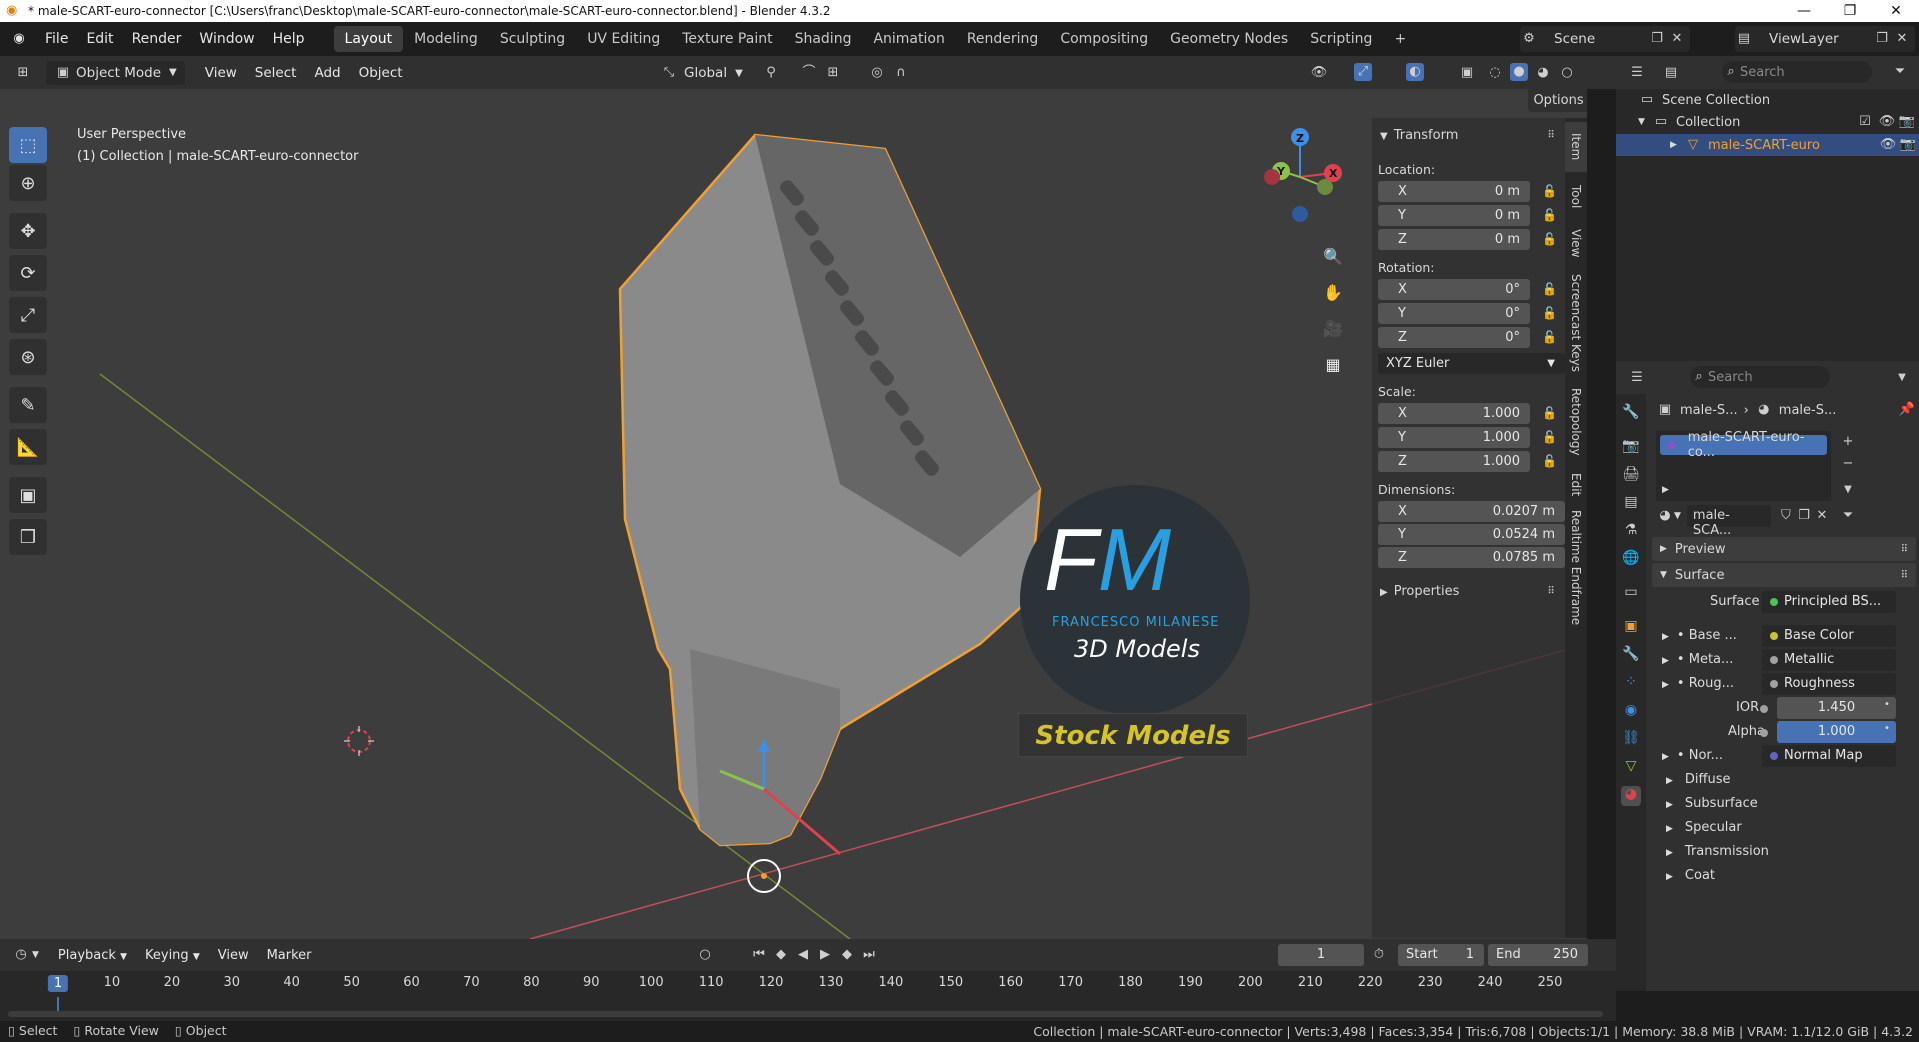 Image resolution: width=1919 pixels, height=1042 pixels. What do you see at coordinates (1698, 779) in the screenshot?
I see `diffuse-subpanel: ▶ Diffuse` at bounding box center [1698, 779].